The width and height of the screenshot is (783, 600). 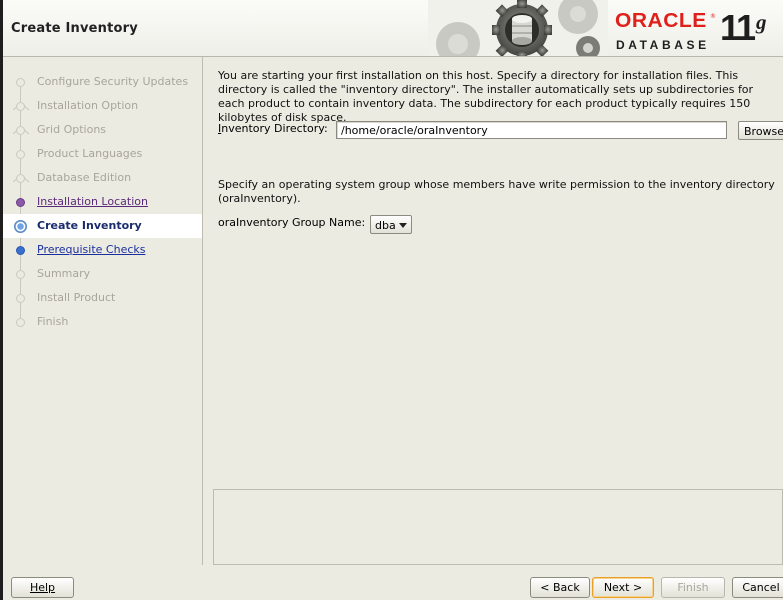 What do you see at coordinates (498, 527) in the screenshot?
I see `message-area` at bounding box center [498, 527].